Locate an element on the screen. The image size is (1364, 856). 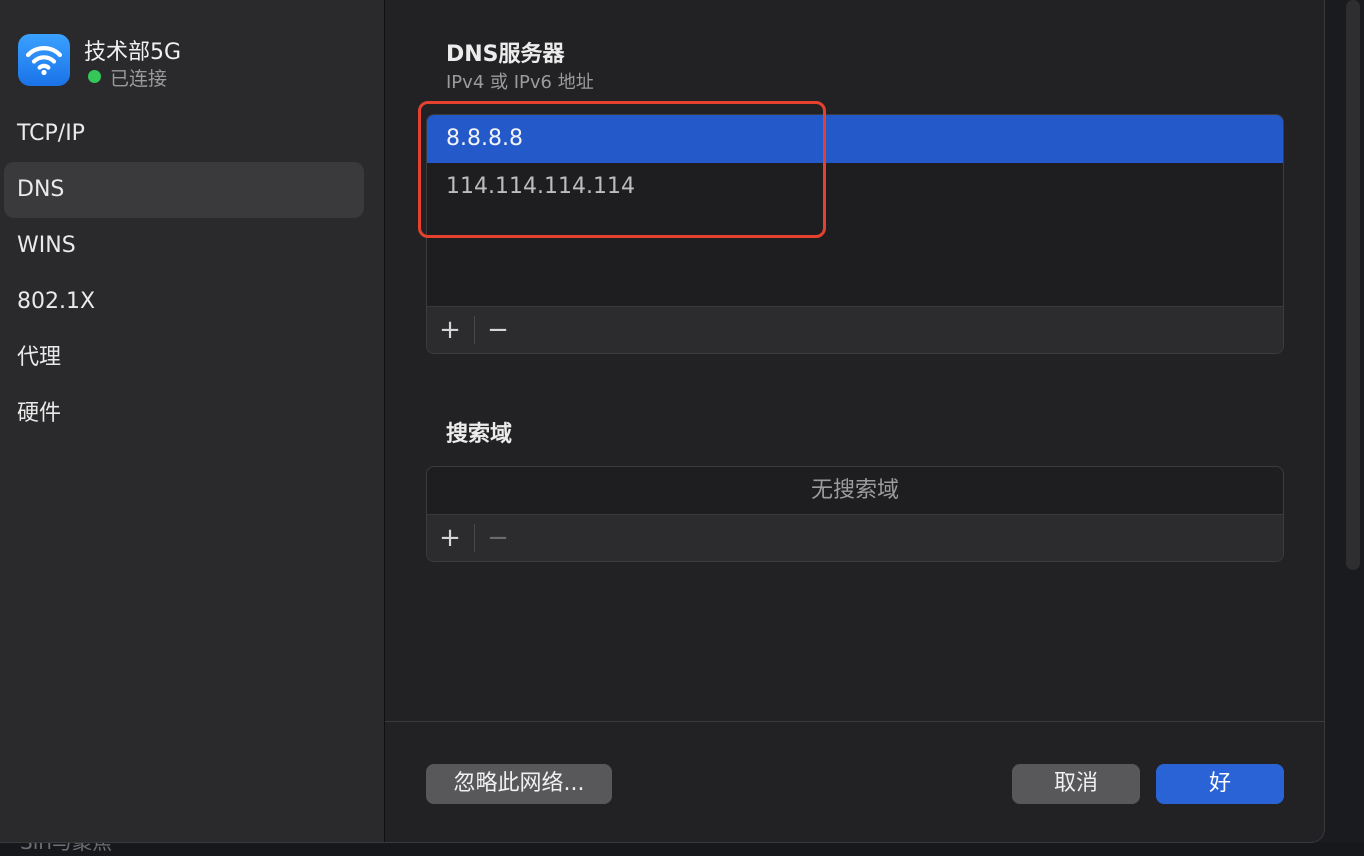
add-search-domain-button: + is located at coordinates (450, 538).